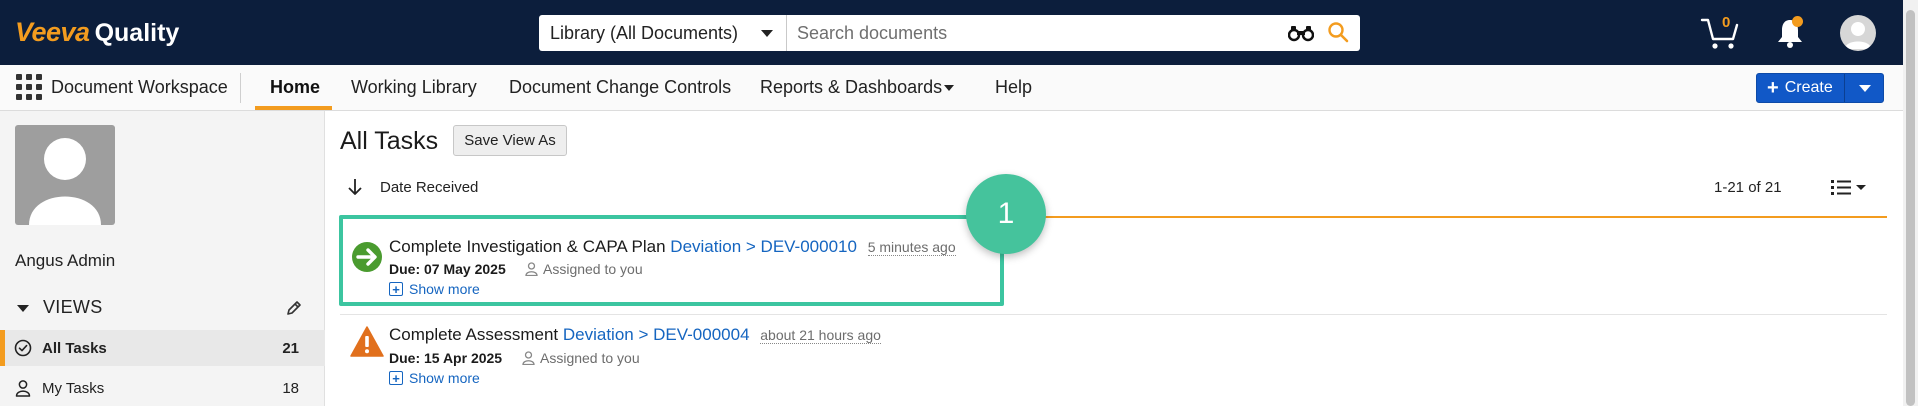 Image resolution: width=1918 pixels, height=406 pixels. What do you see at coordinates (290, 388) in the screenshot?
I see `sidebar-item-count: 18` at bounding box center [290, 388].